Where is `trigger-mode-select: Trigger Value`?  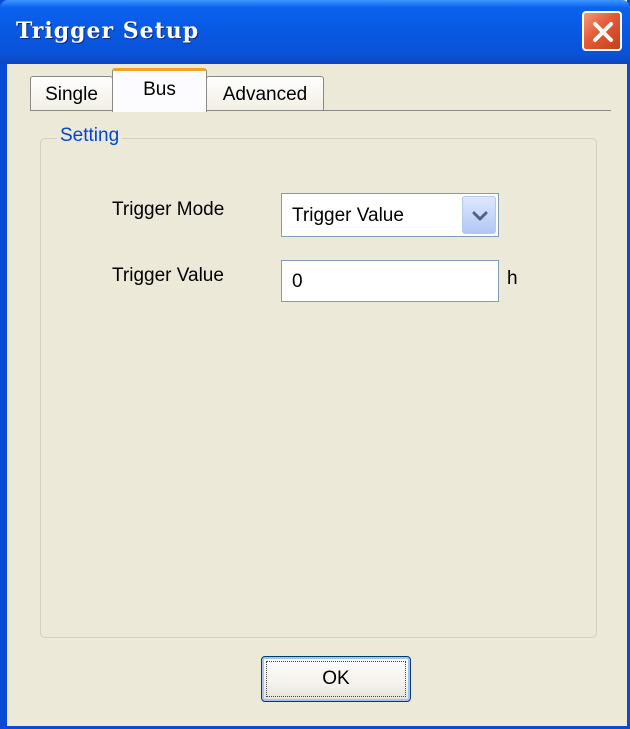 trigger-mode-select: Trigger Value is located at coordinates (390, 215).